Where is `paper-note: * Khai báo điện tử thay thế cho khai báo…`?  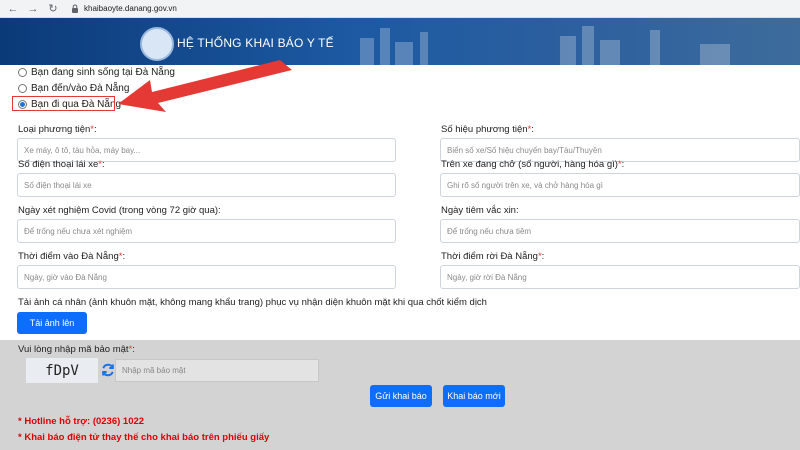
paper-note: * Khai báo điện tử thay thế cho khai báo… is located at coordinates (144, 437).